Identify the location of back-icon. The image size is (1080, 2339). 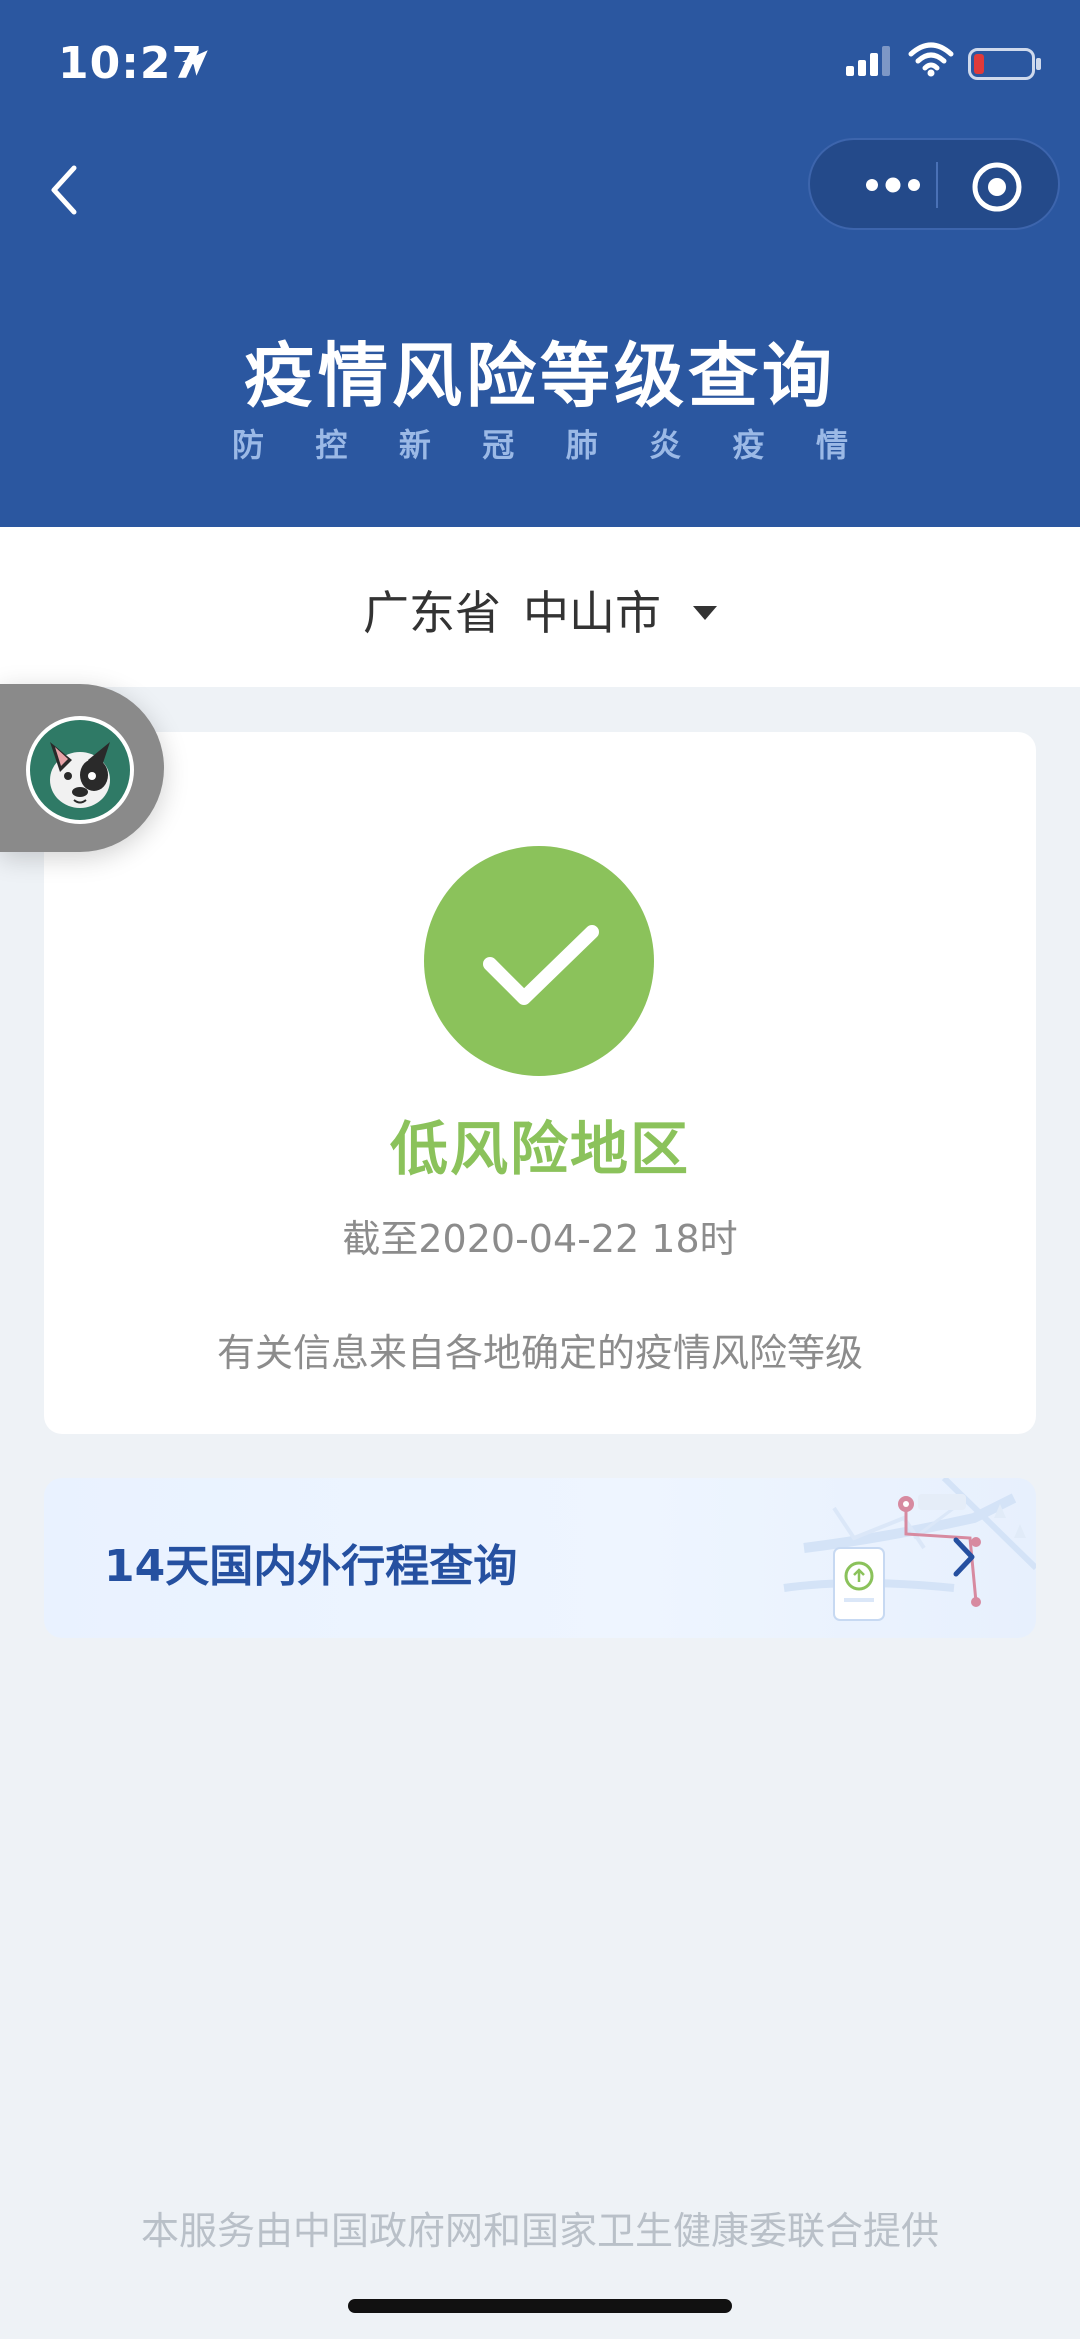
(65, 190).